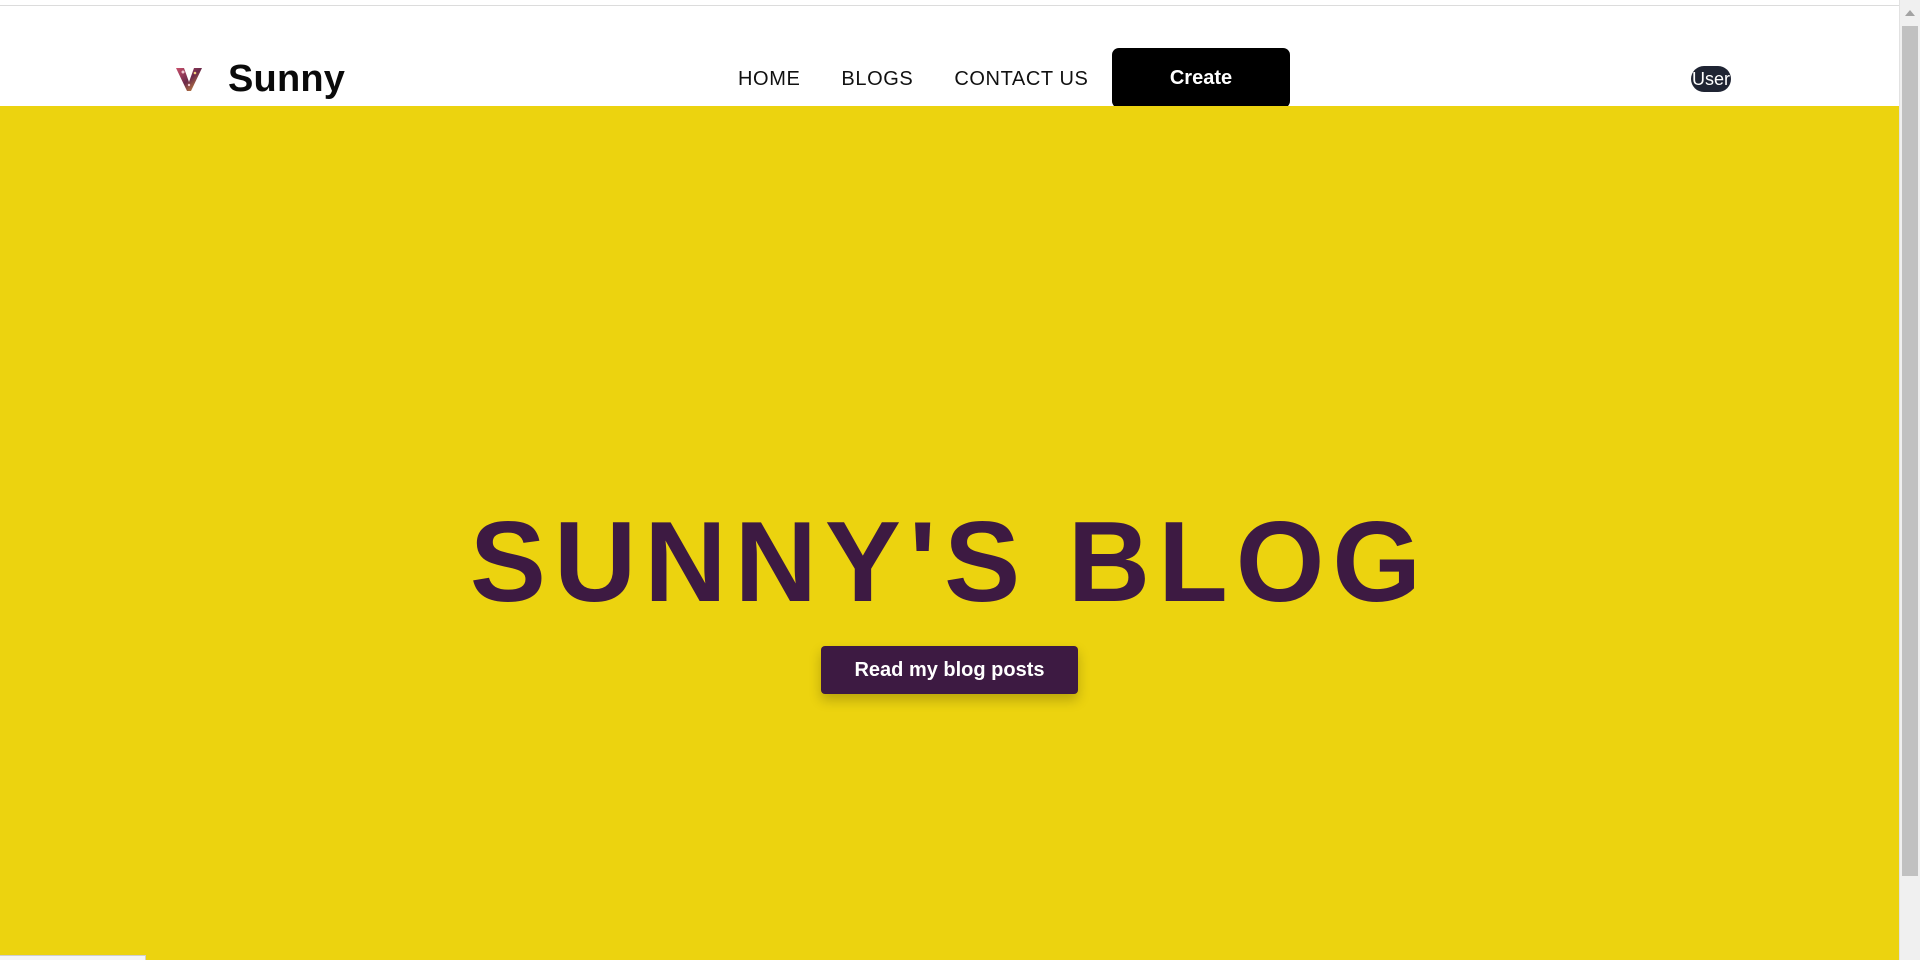 The width and height of the screenshot is (1920, 960). I want to click on vertical-scrollbar, so click(1909, 480).